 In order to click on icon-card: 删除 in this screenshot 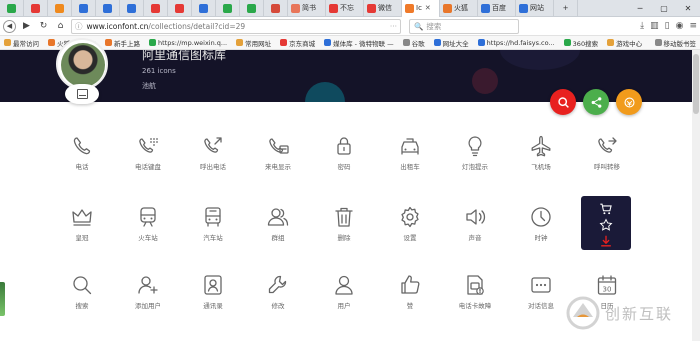, I will do `click(344, 230)`.